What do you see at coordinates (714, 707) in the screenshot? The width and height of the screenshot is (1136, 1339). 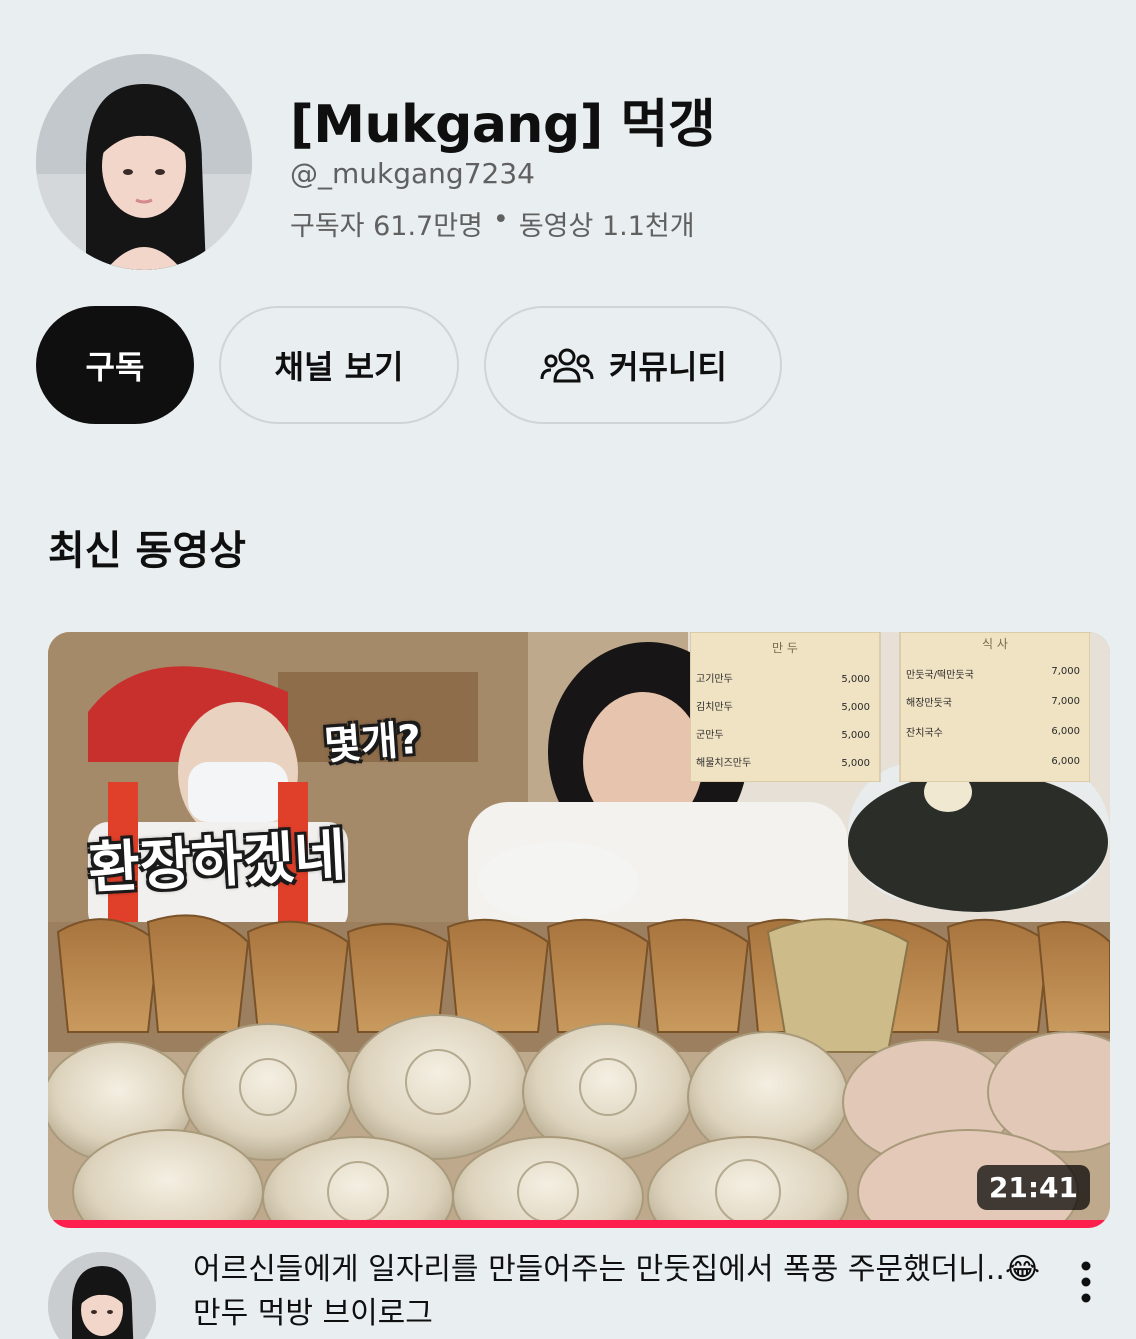 I see `menu-left-item: 김치만두` at bounding box center [714, 707].